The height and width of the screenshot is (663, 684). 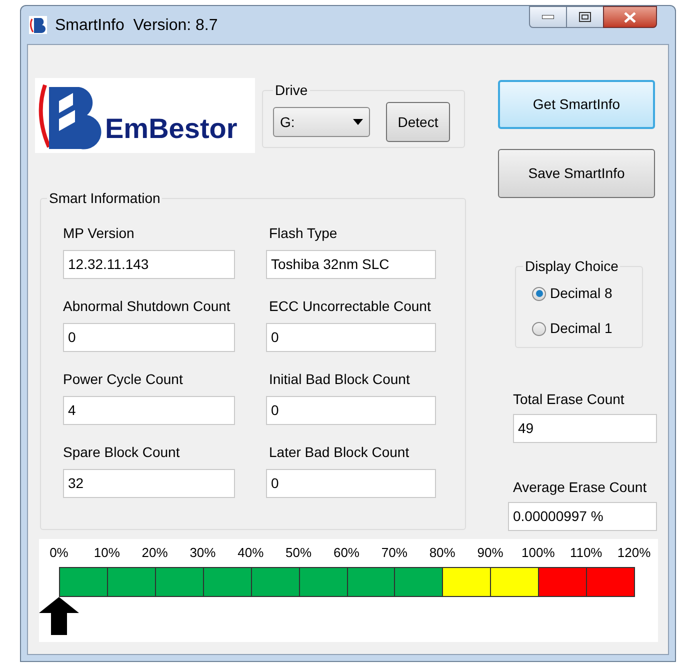 I want to click on action-button: Save SmartInfo, so click(x=576, y=173).